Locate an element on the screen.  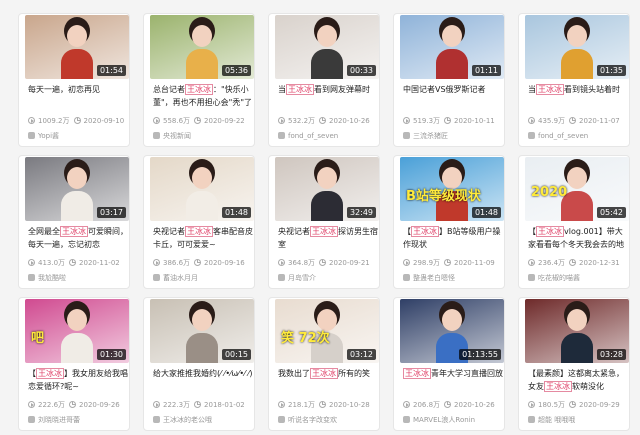
uploader-name: 吃花椒的喵酱 is located at coordinates (559, 278).